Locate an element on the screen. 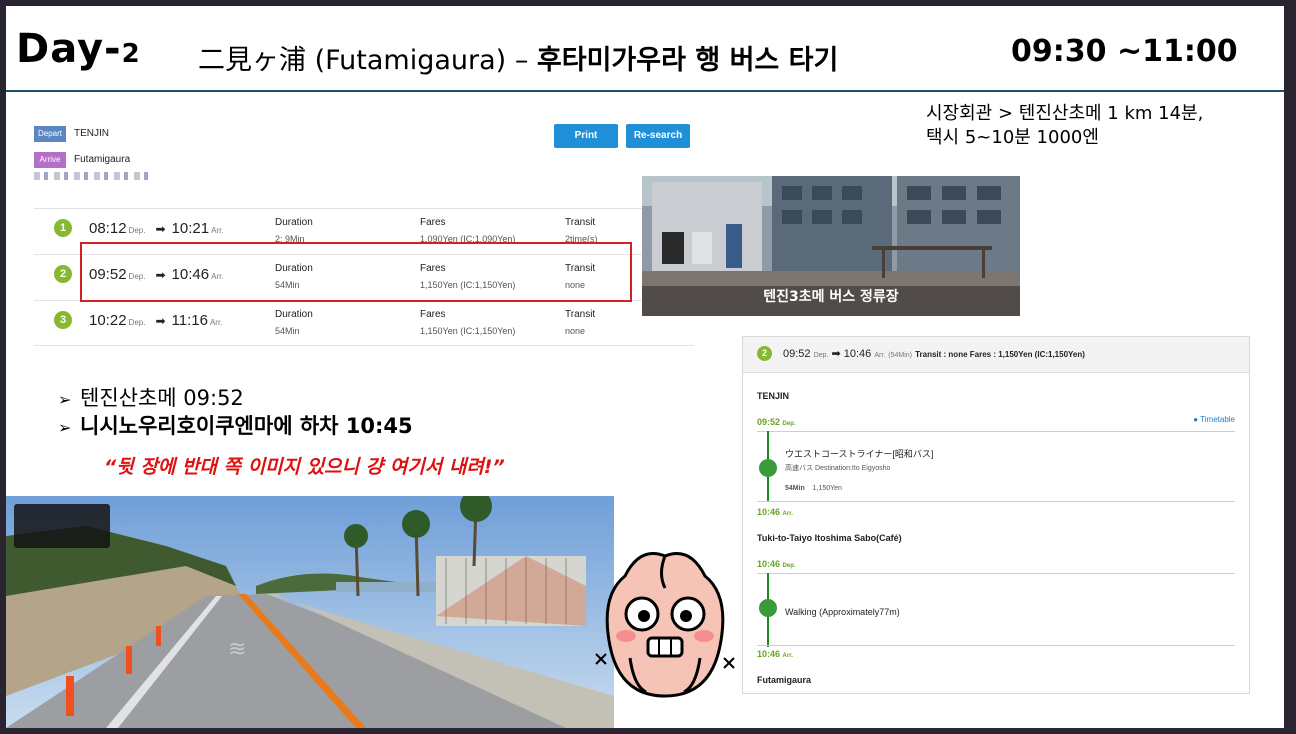 This screenshot has height=734, width=1296. time-value: 09:52 is located at coordinates (769, 422).